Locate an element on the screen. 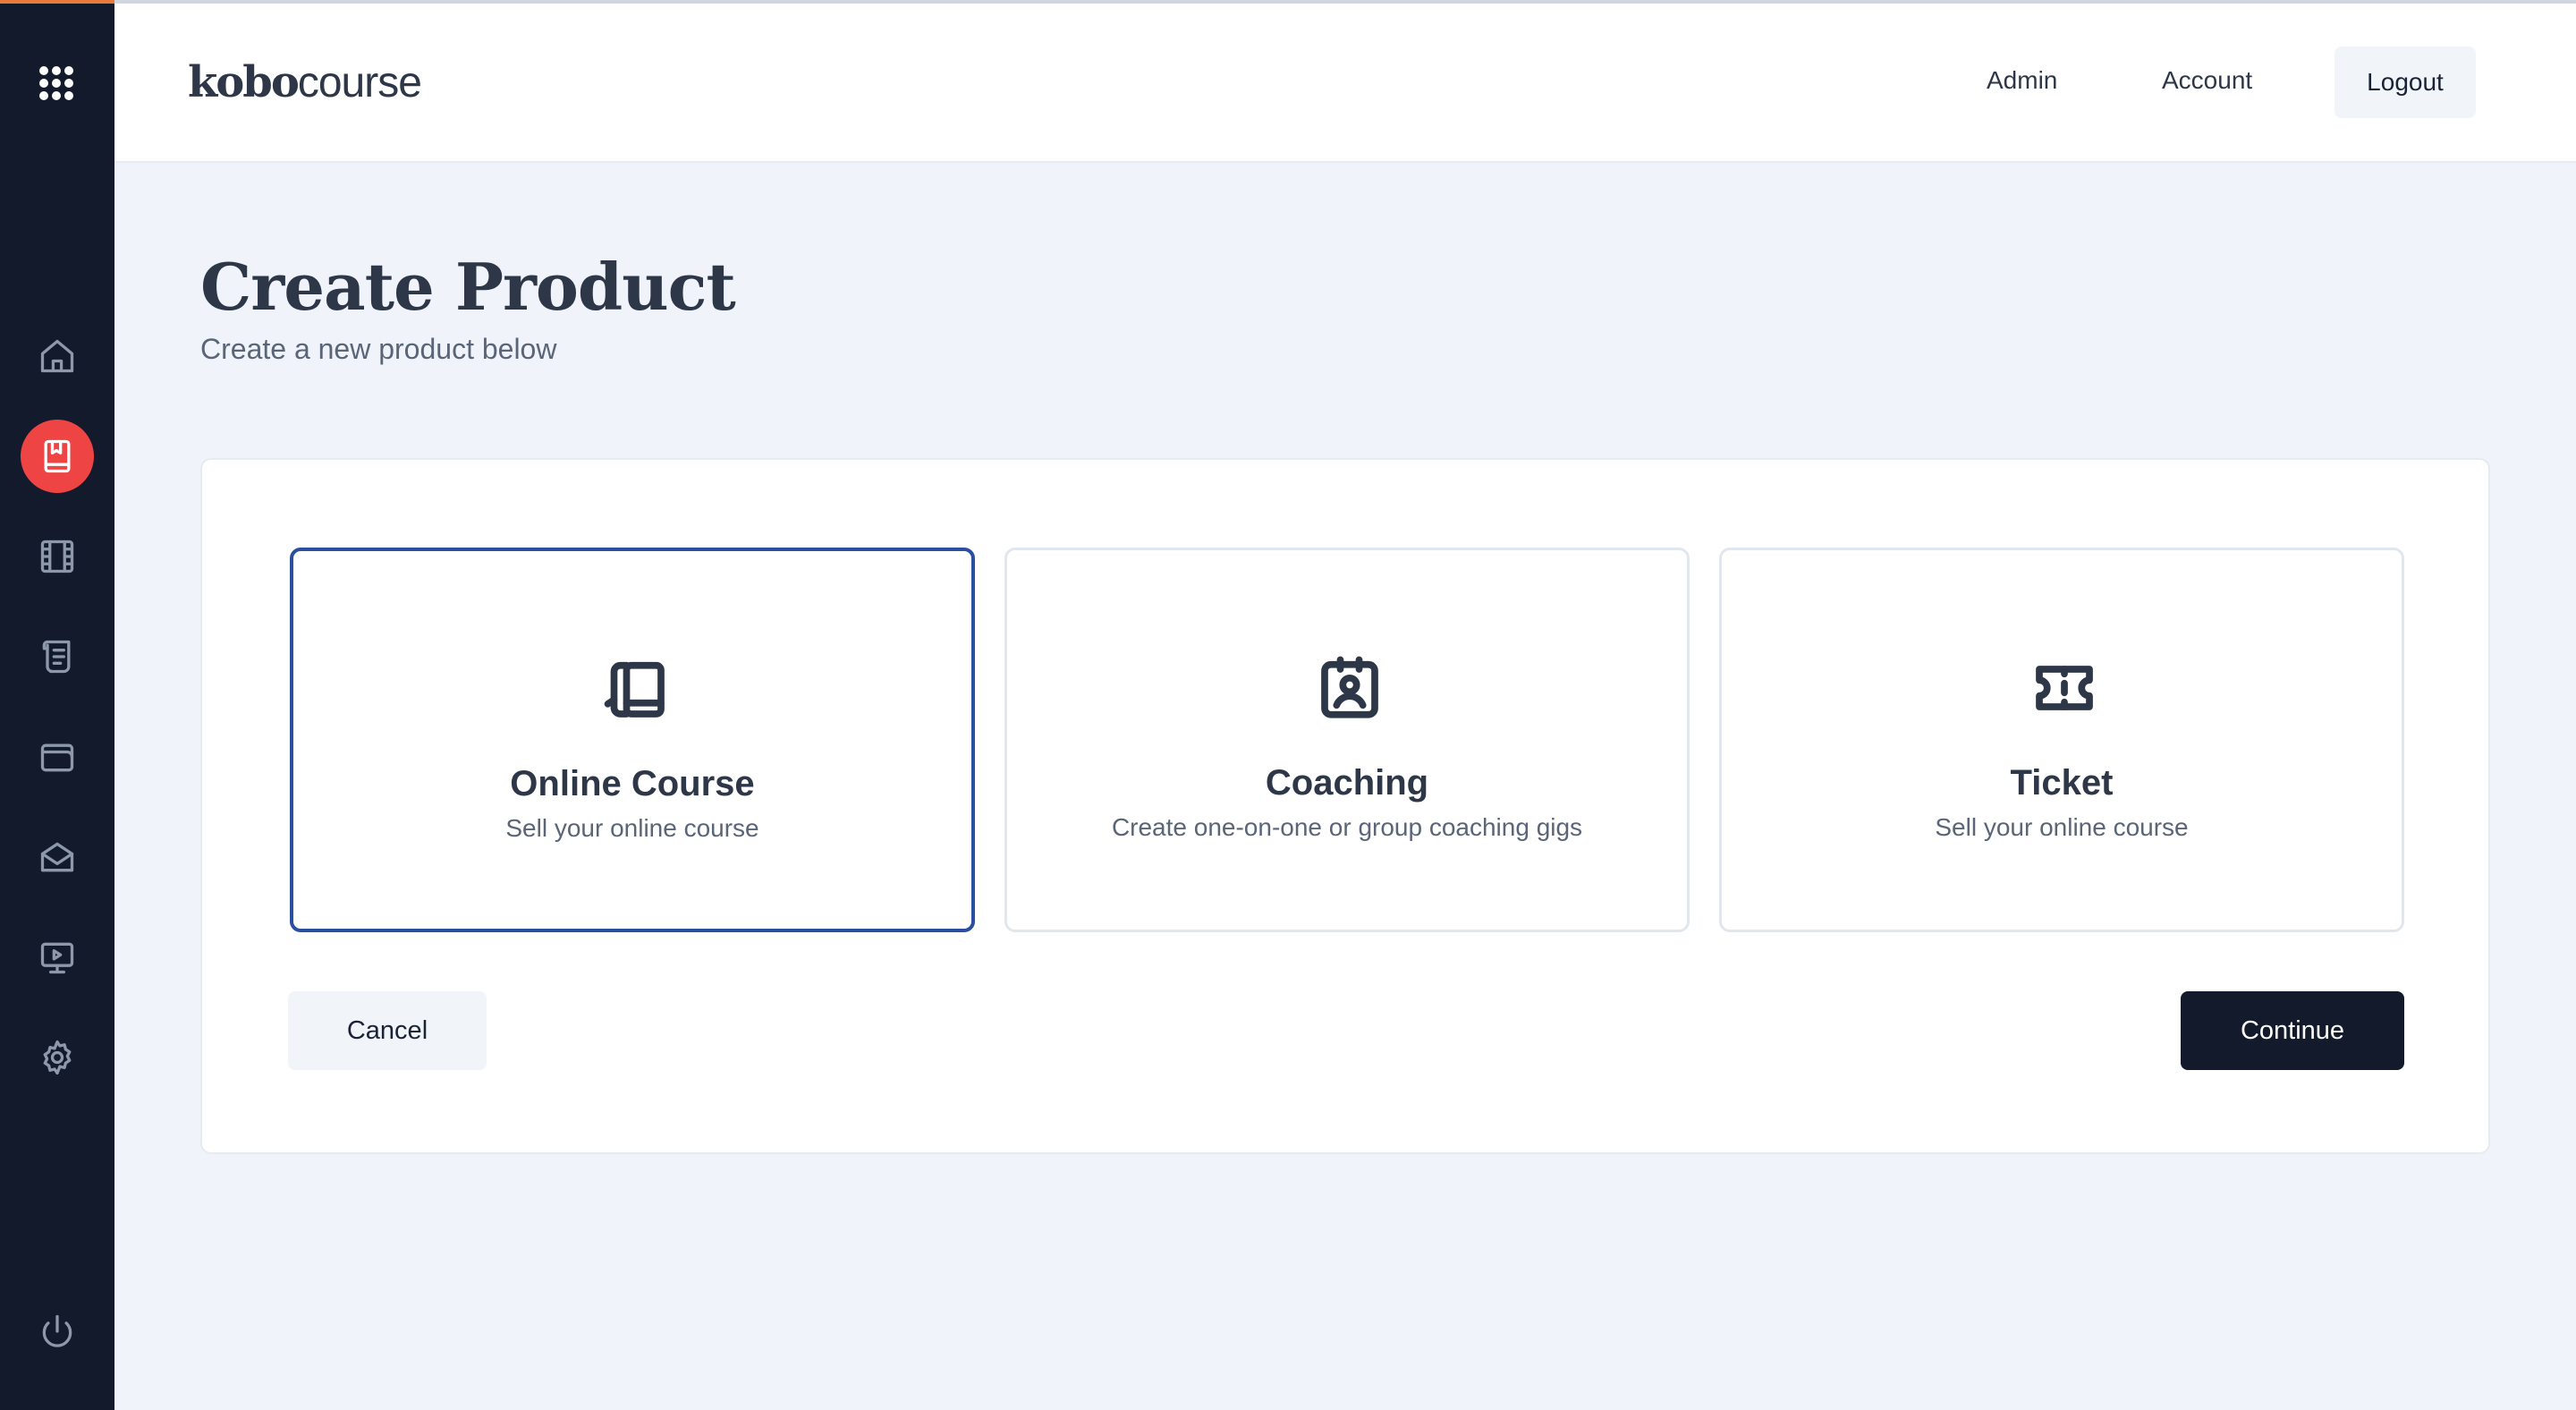 Image resolution: width=2576 pixels, height=1410 pixels. apps-grid-icon is located at coordinates (56, 83).